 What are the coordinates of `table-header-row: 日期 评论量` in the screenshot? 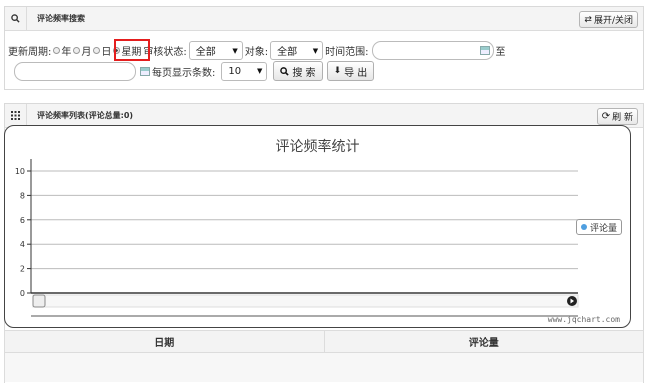 It's located at (324, 342).